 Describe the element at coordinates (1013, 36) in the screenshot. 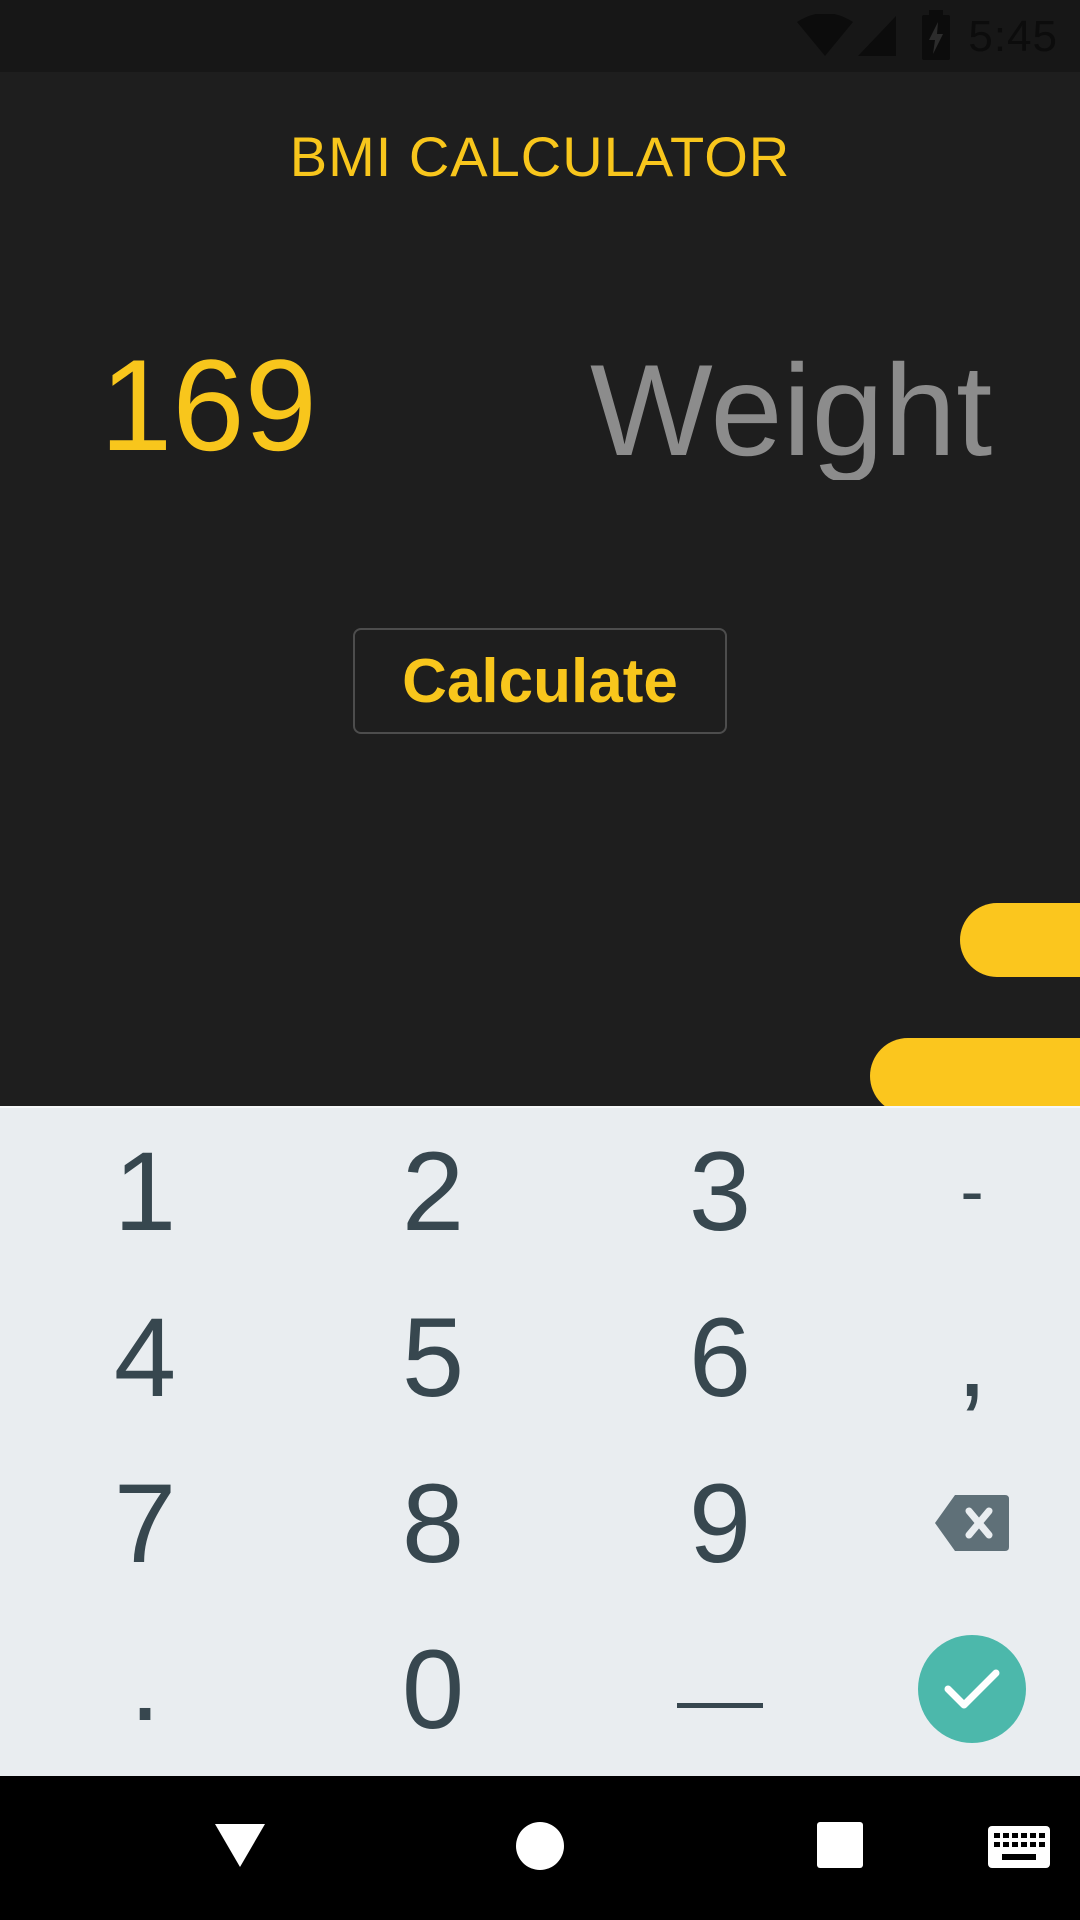

I see `status-time: 5:45` at that location.